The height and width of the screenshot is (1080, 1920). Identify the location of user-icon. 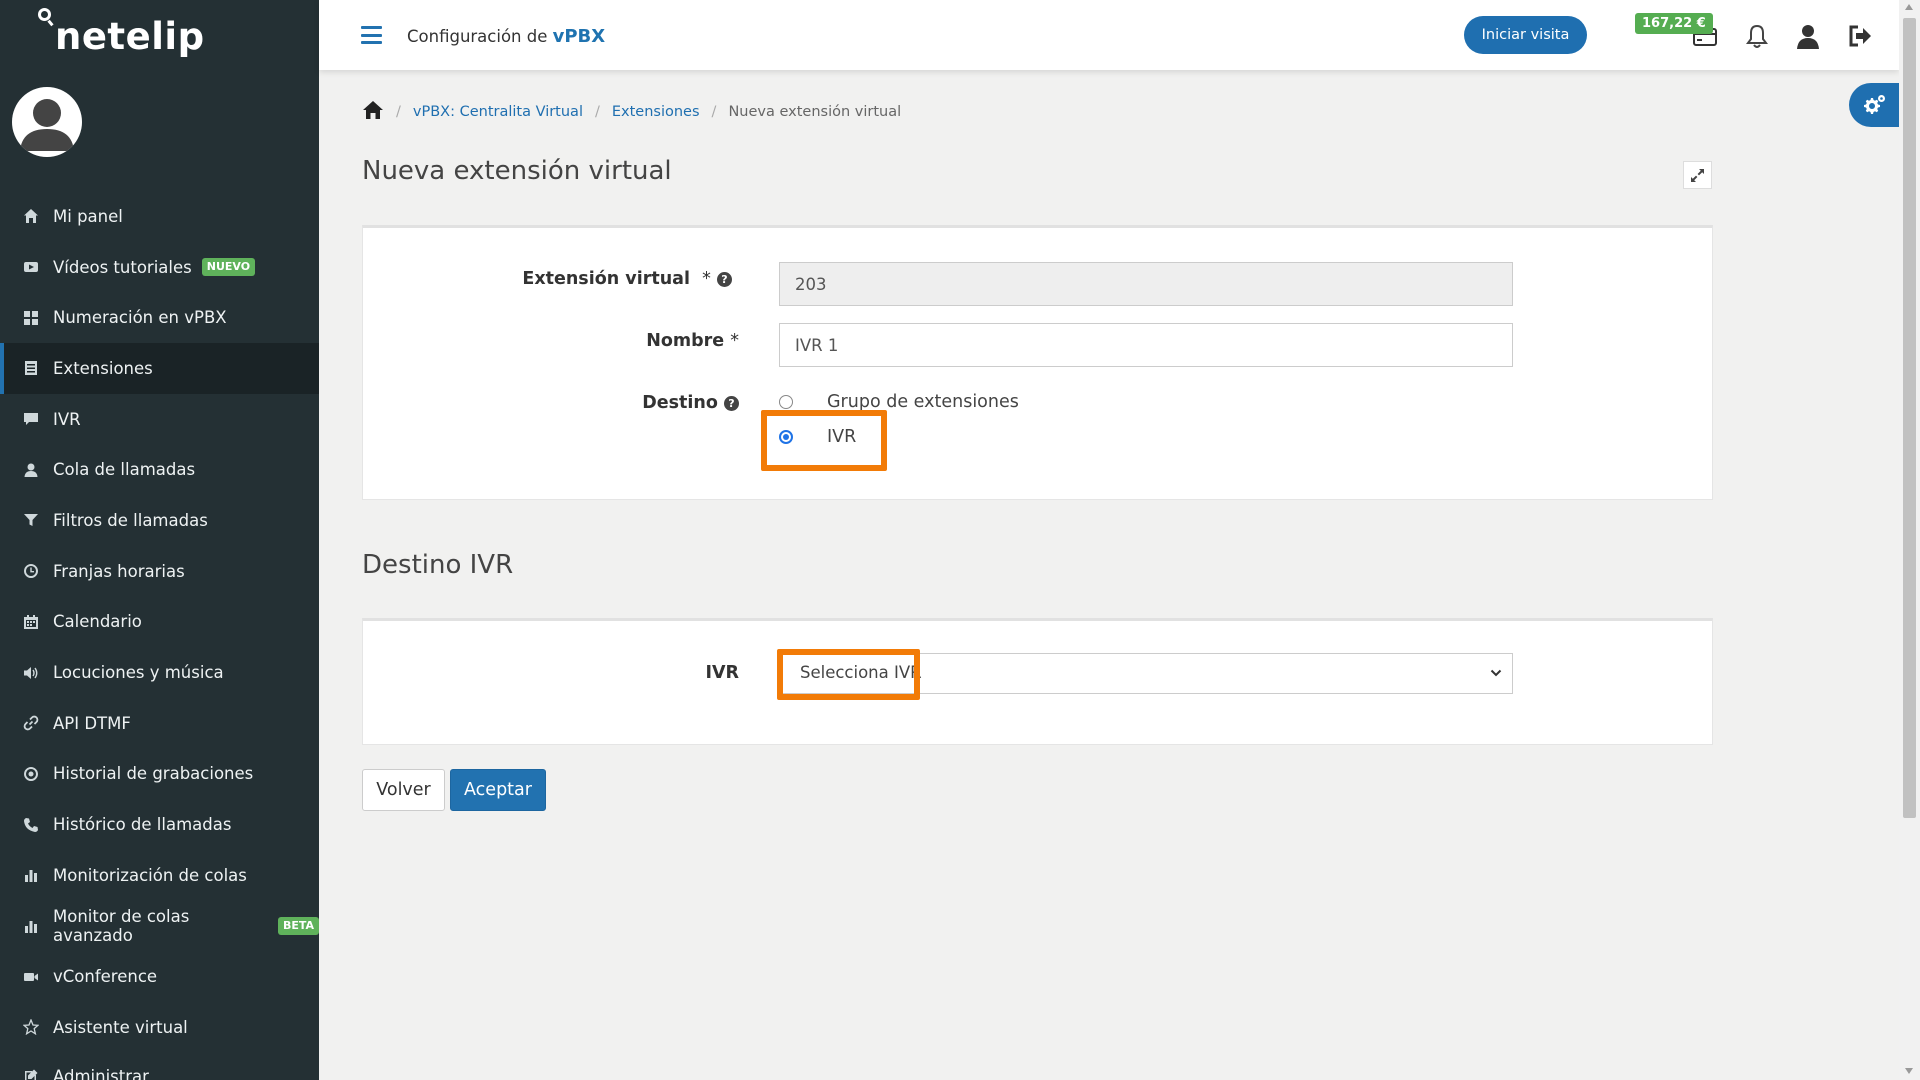
(31, 470).